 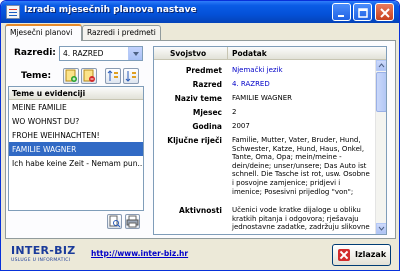 What do you see at coordinates (207, 112) in the screenshot?
I see `property-key: Mjesec` at bounding box center [207, 112].